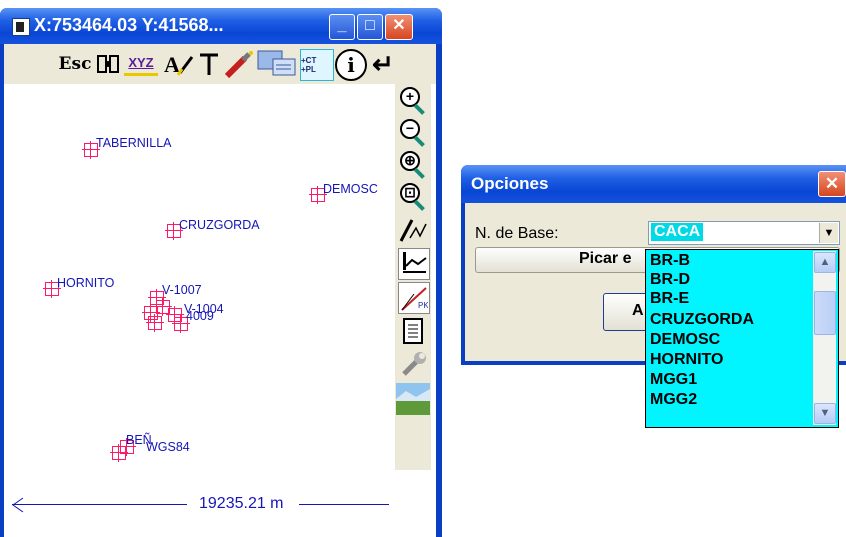 This screenshot has width=846, height=537. I want to click on screen-icon, so click(277, 63).